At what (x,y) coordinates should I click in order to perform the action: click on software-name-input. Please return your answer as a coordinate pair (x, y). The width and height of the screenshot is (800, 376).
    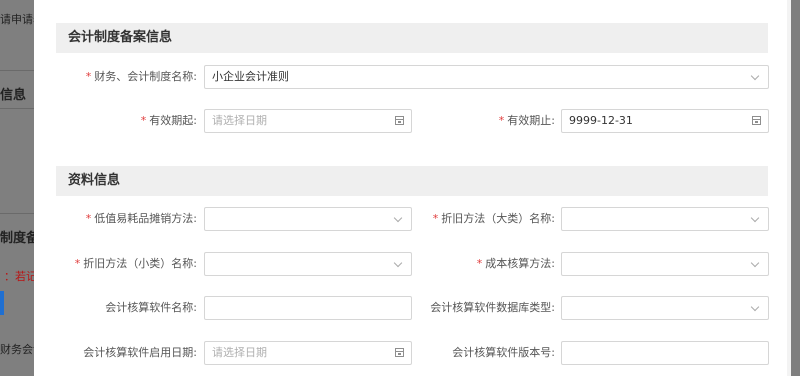
    Looking at the image, I should click on (308, 308).